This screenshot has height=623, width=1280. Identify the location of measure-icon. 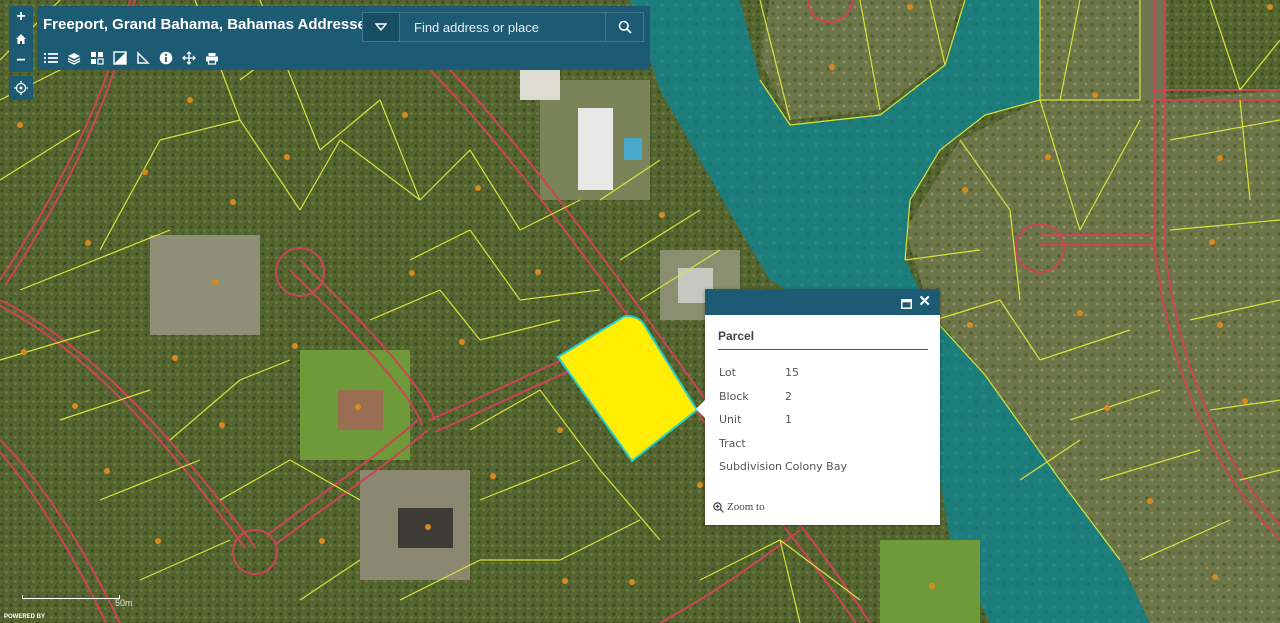
(143, 57).